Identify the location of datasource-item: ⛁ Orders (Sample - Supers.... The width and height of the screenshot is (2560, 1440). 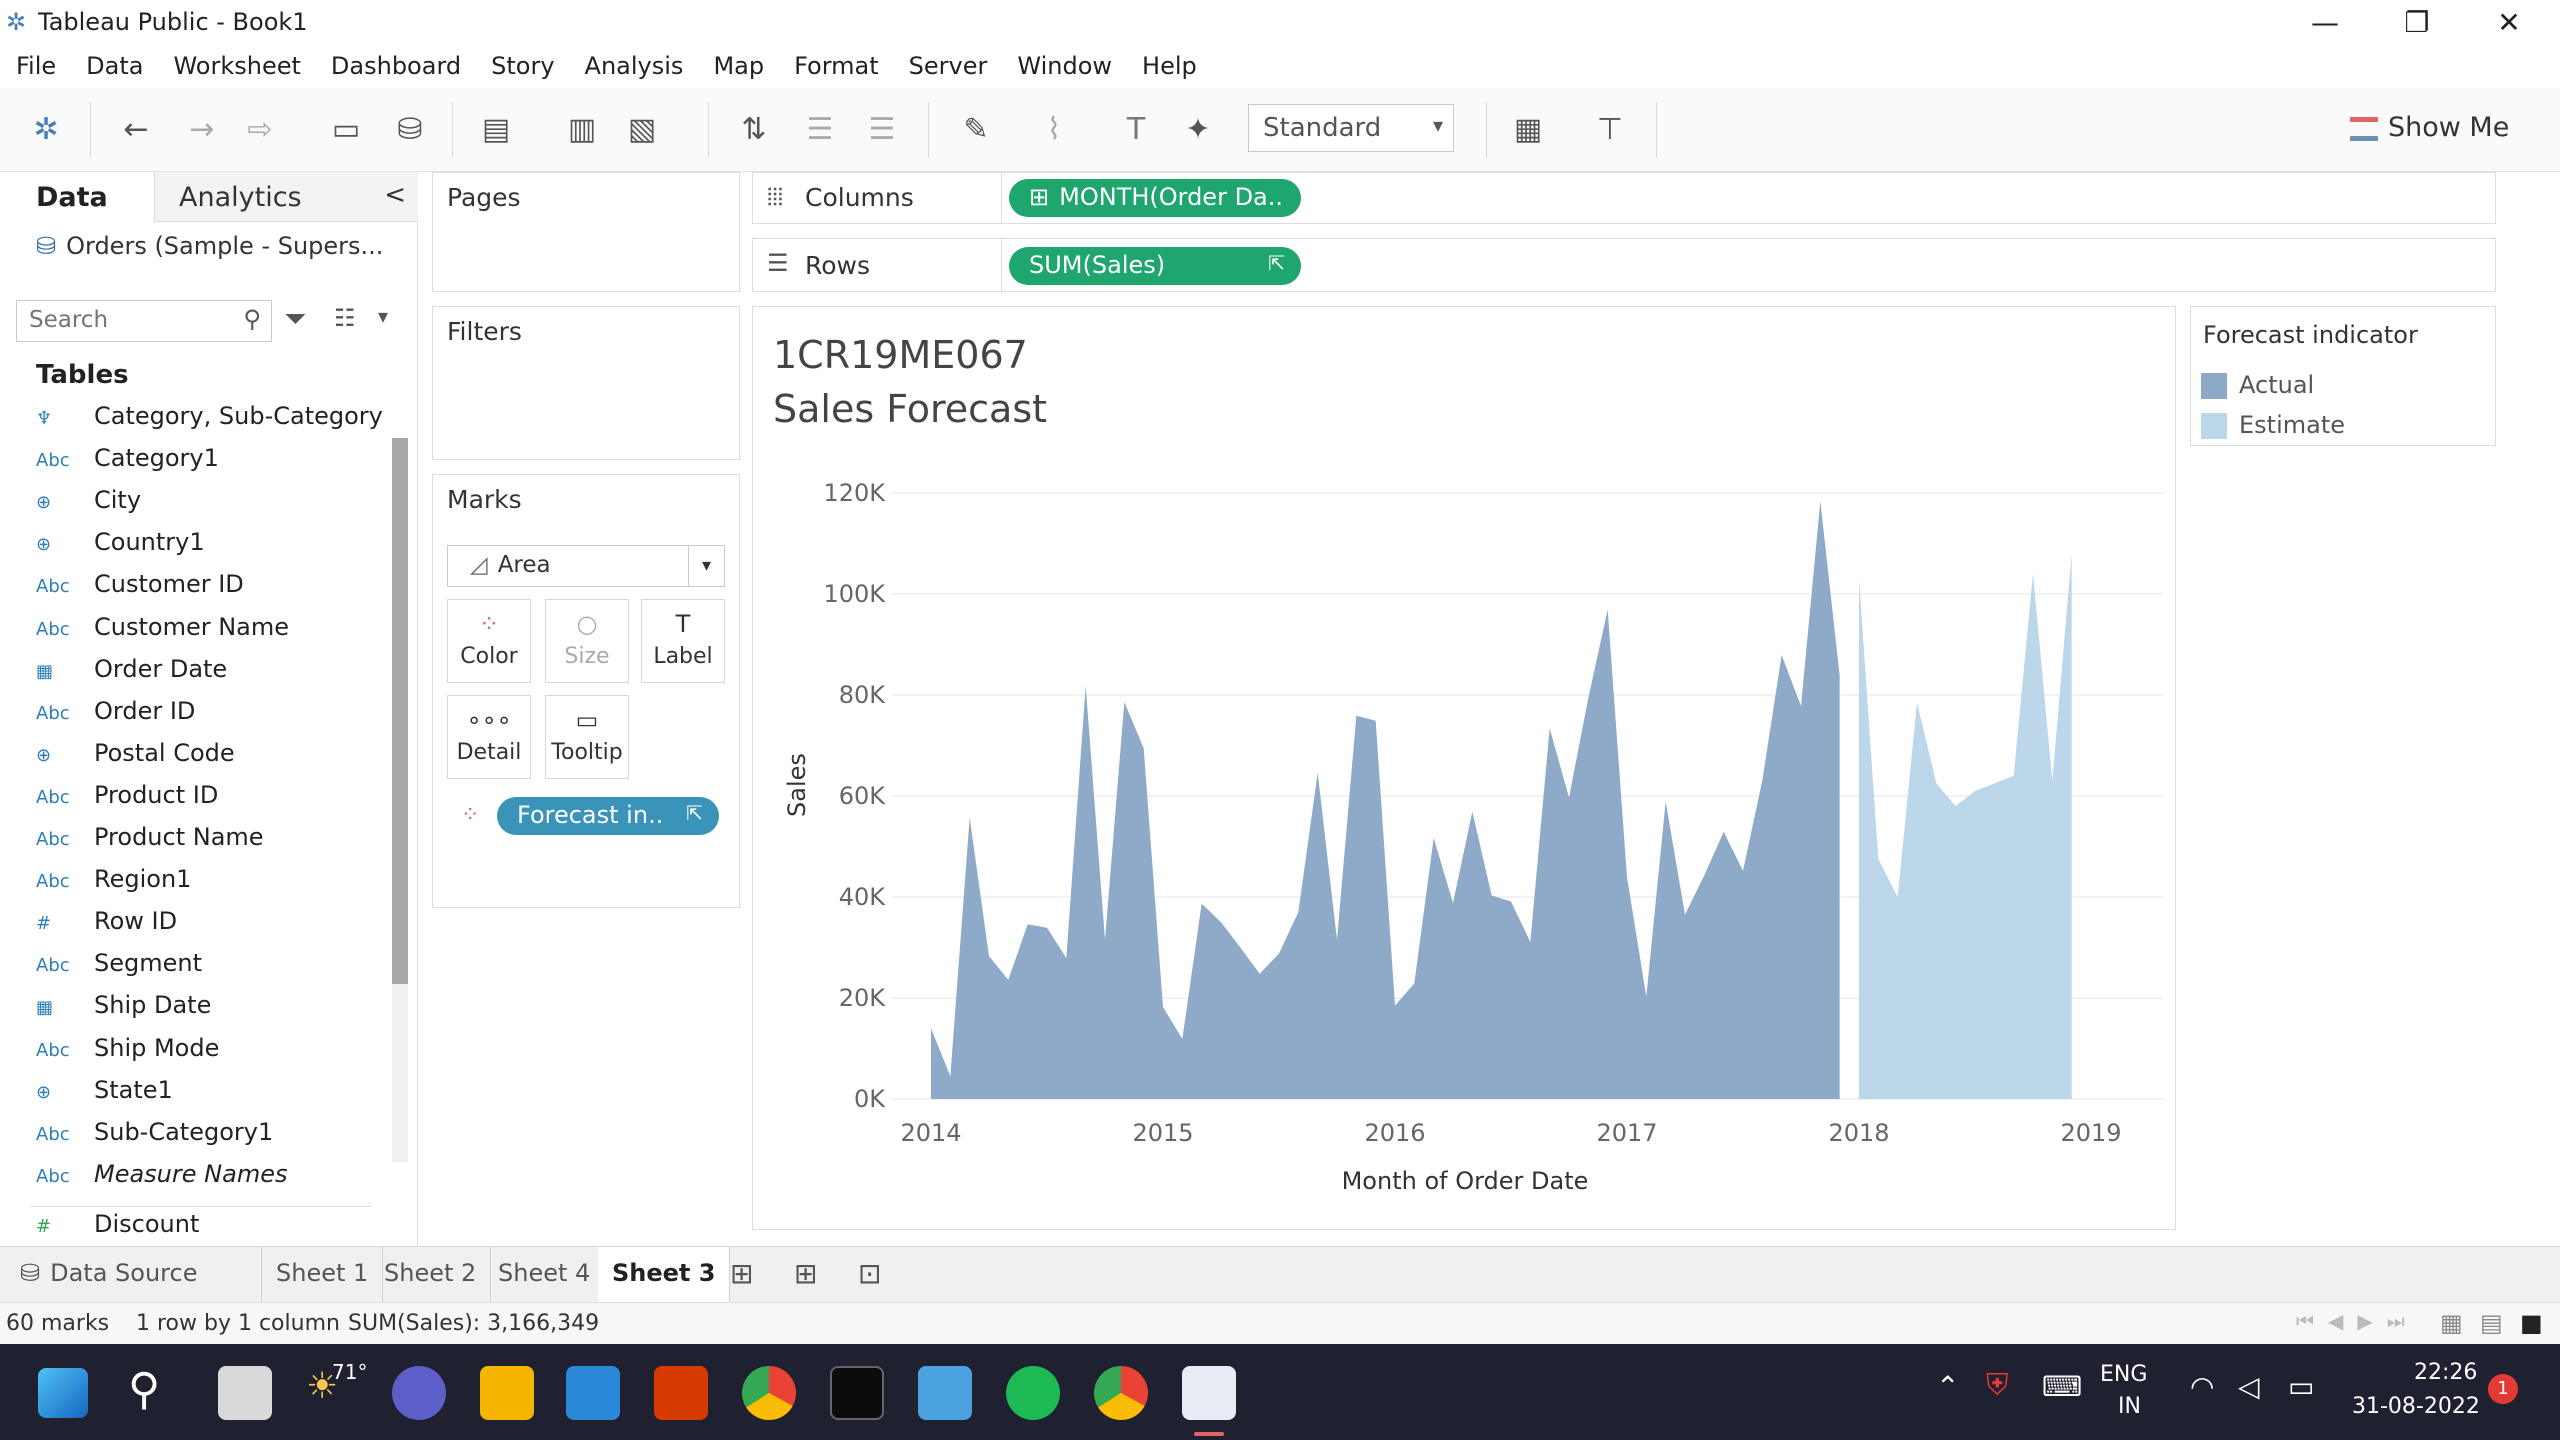
(209, 246).